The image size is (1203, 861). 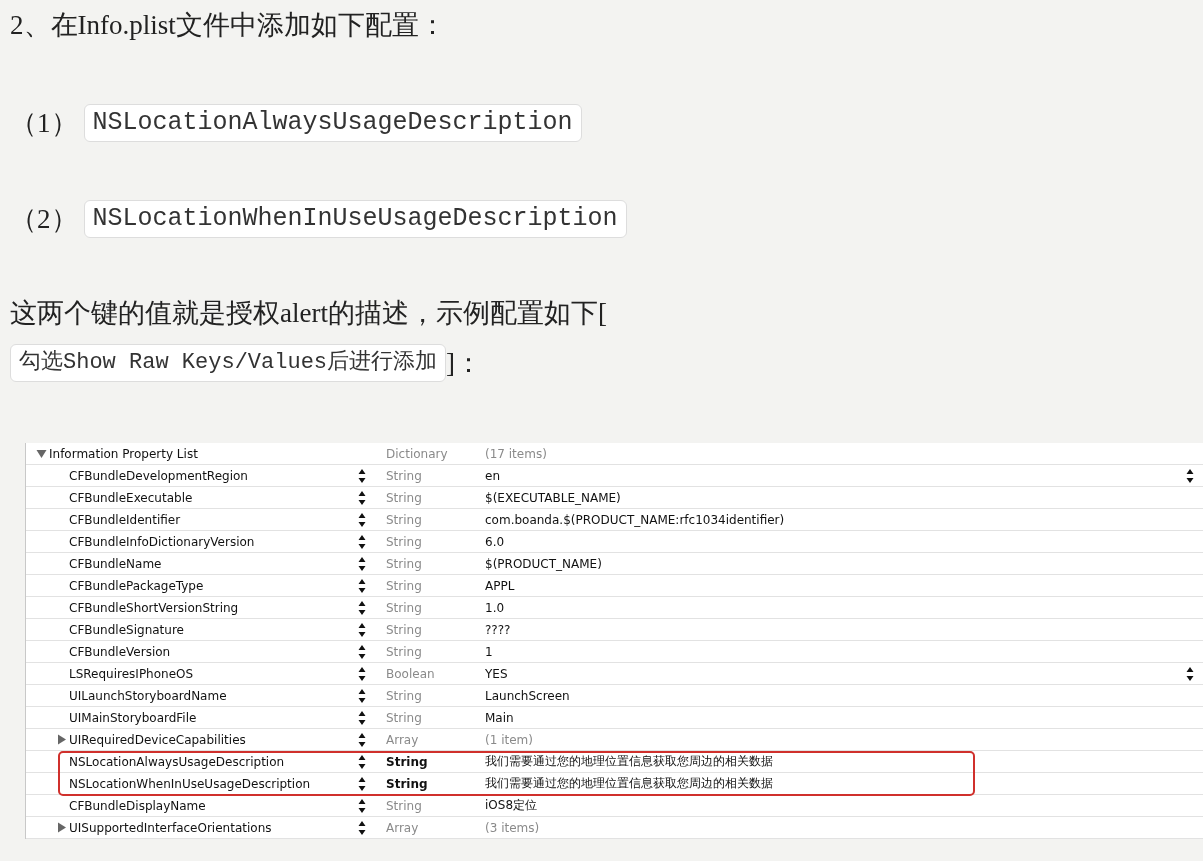 I want to click on value-text: ????, so click(x=498, y=629).